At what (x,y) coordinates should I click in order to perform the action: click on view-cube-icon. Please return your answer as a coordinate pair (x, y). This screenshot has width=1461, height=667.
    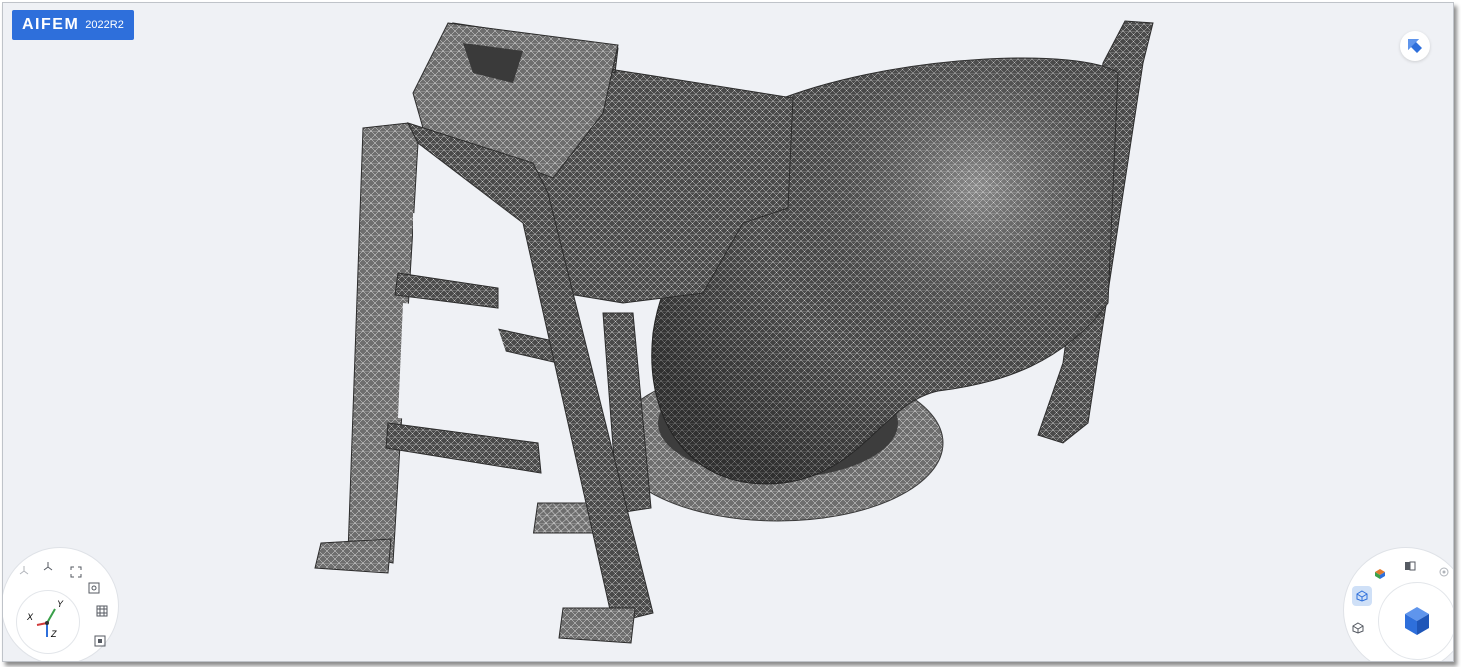
    Looking at the image, I should click on (1415, 621).